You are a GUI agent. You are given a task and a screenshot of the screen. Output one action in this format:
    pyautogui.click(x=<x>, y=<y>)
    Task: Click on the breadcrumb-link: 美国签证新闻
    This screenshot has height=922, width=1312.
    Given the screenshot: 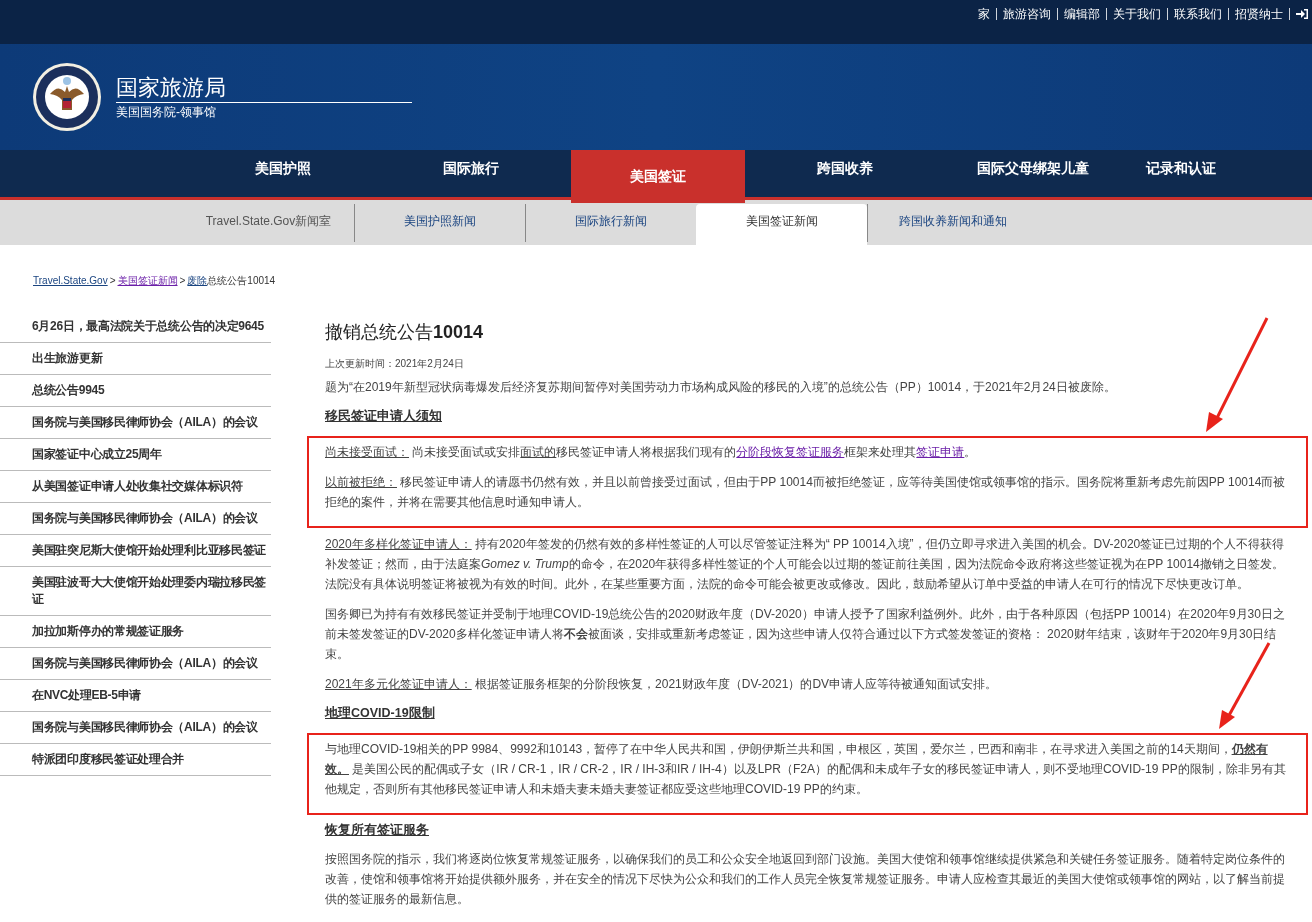 What is the action you would take?
    pyautogui.click(x=147, y=280)
    